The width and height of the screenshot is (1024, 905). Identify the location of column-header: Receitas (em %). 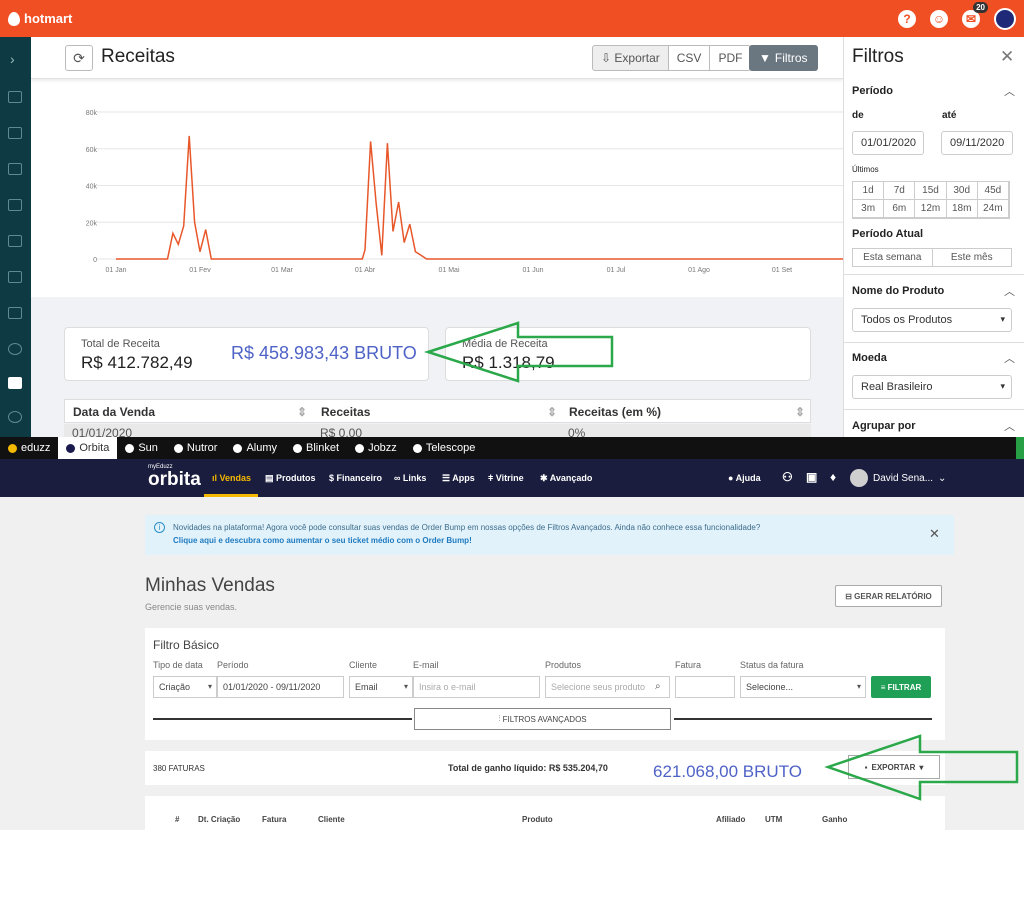
(615, 412).